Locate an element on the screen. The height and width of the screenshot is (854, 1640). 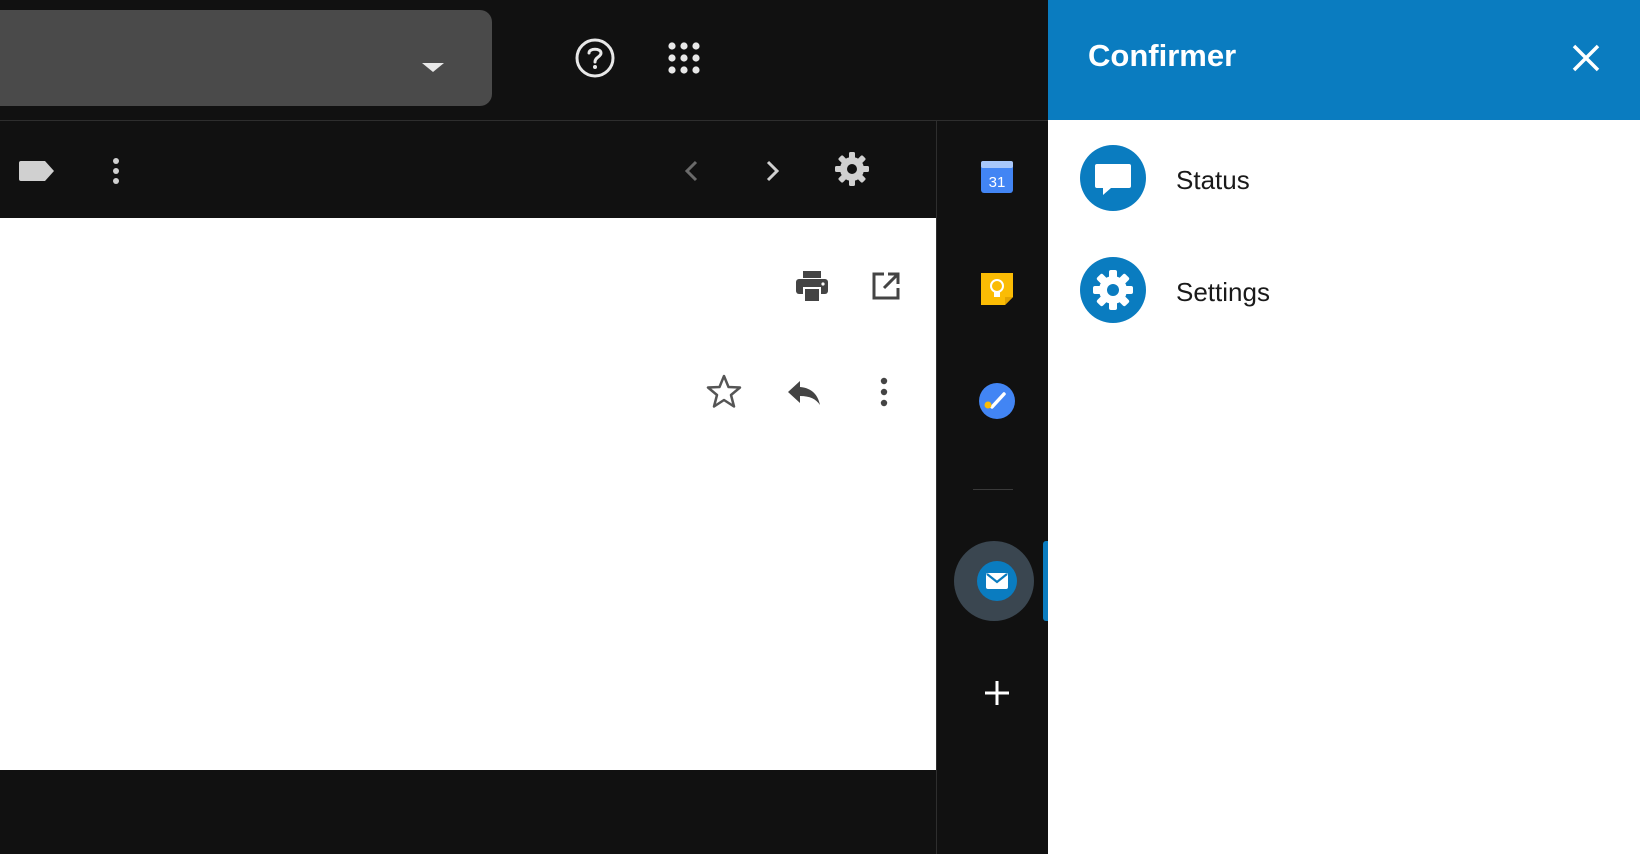
menu-item-settings: Settings is located at coordinates (1290, 291).